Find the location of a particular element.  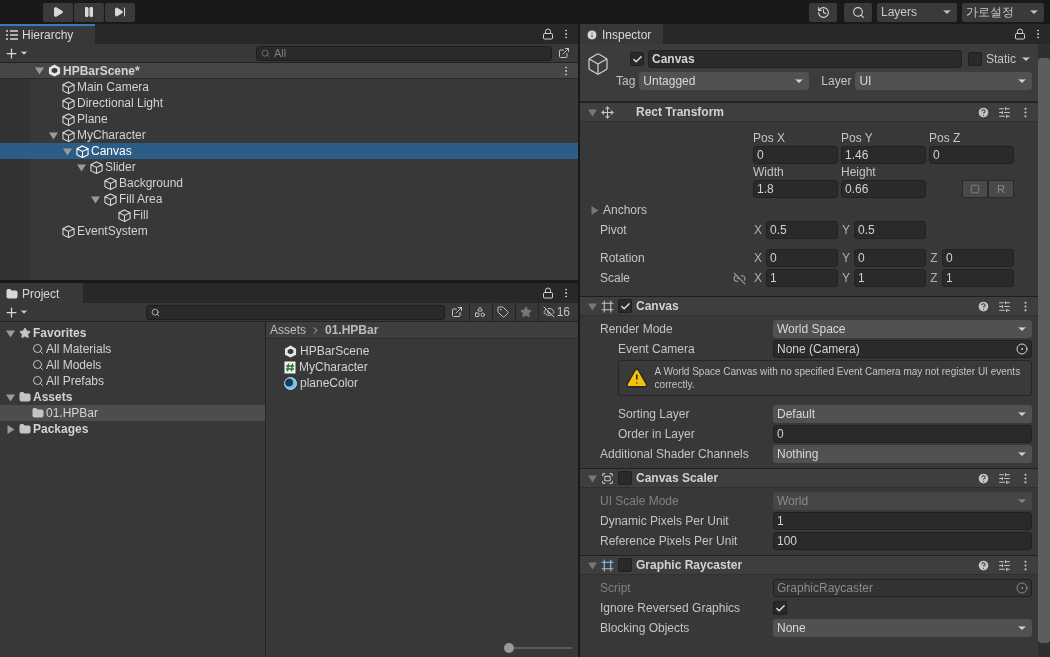

dropdown: Nothing is located at coordinates (902, 454).